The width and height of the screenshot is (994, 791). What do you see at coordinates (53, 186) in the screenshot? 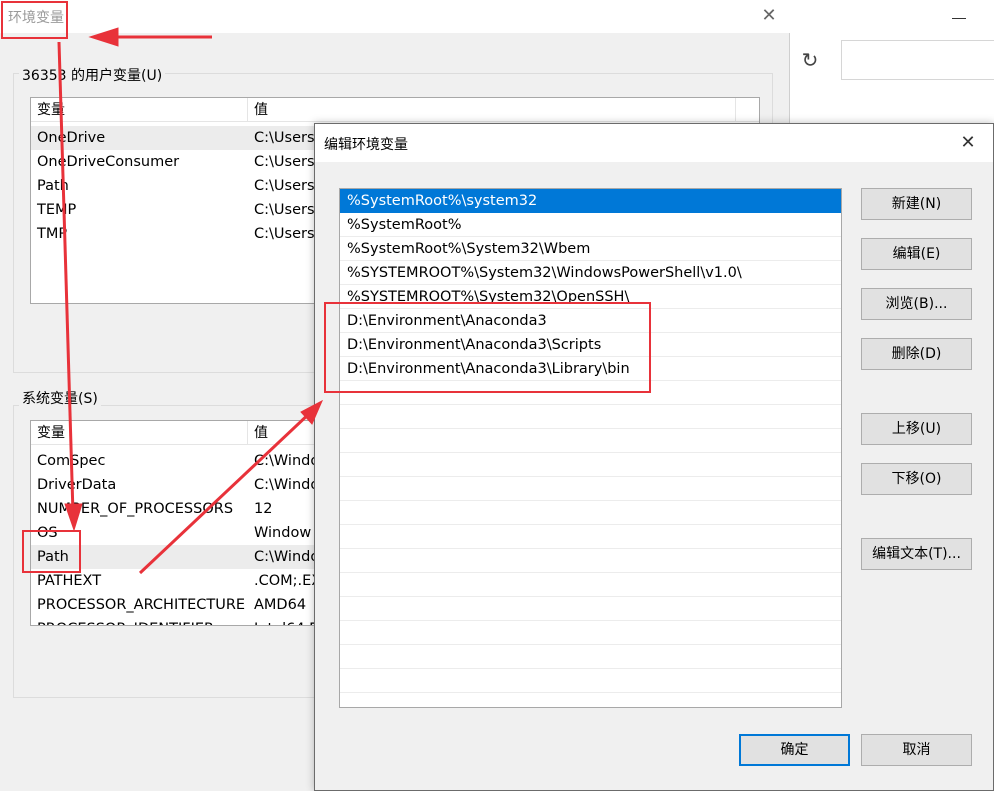
I see `var-name: Path` at bounding box center [53, 186].